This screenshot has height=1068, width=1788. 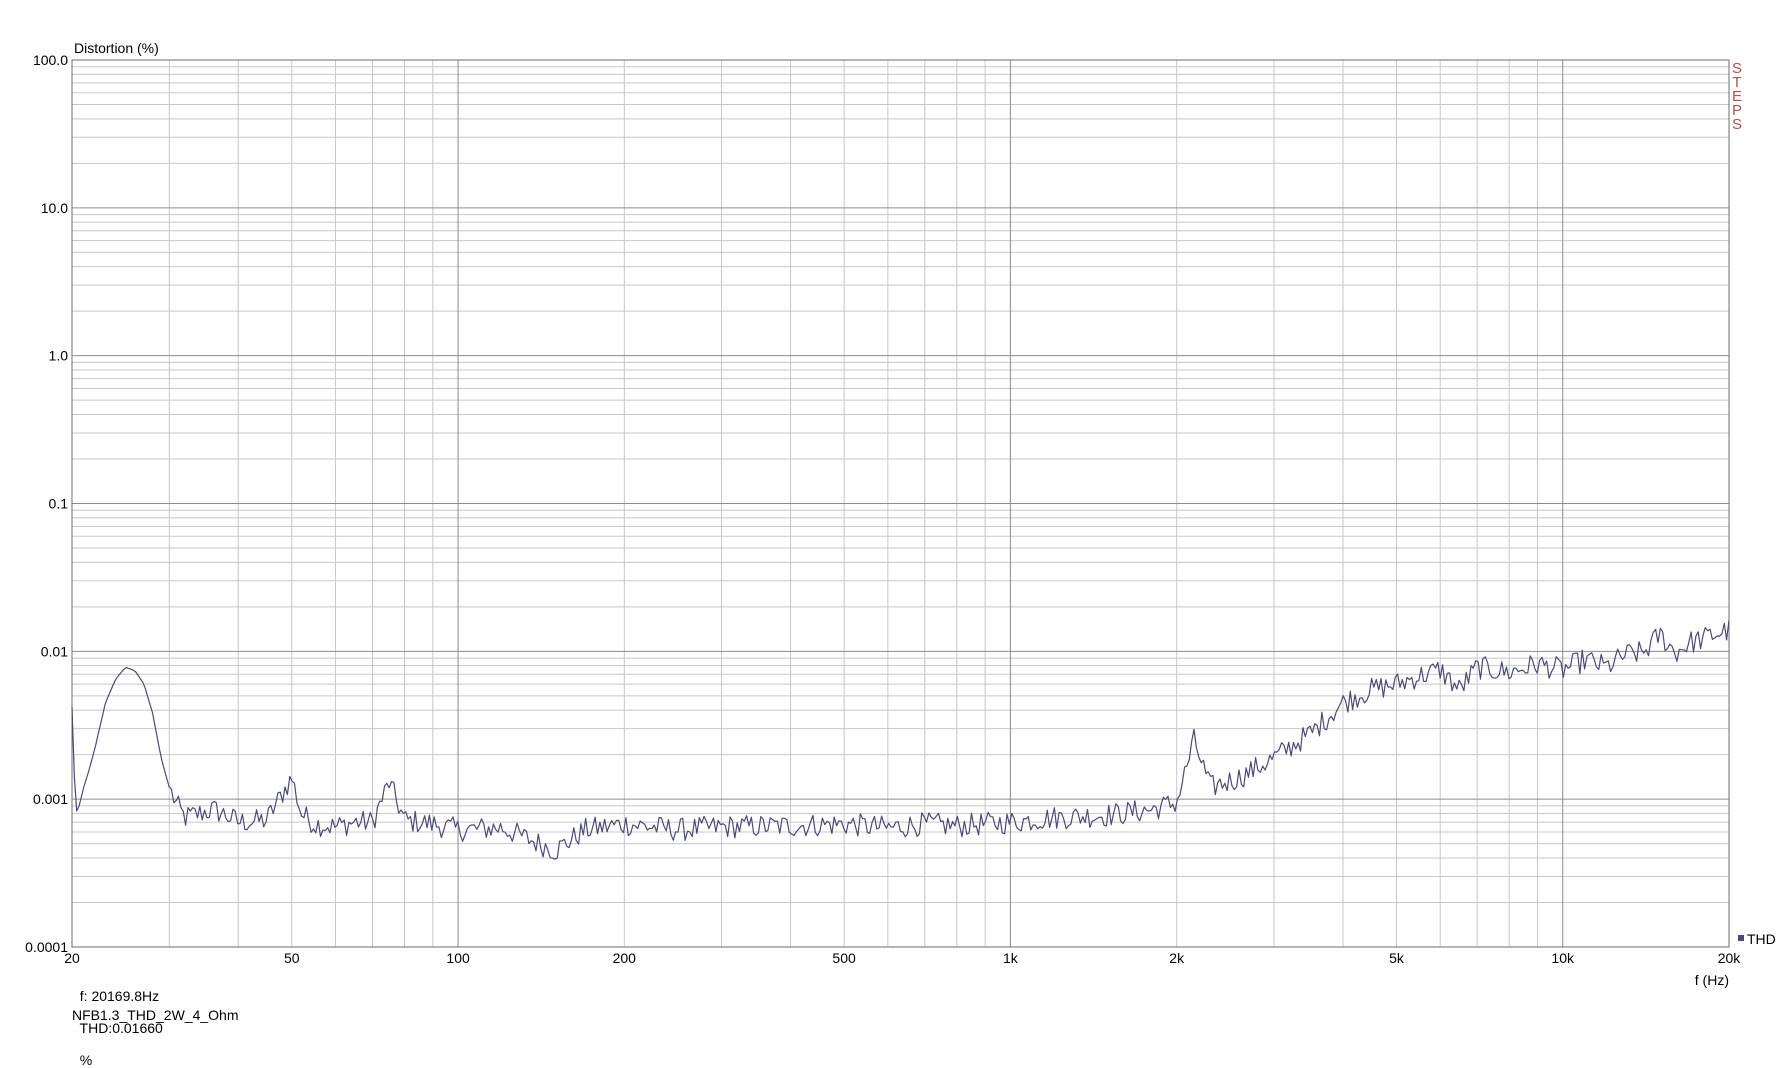 What do you see at coordinates (1737, 96) in the screenshot?
I see `steps-watermark: STEPS` at bounding box center [1737, 96].